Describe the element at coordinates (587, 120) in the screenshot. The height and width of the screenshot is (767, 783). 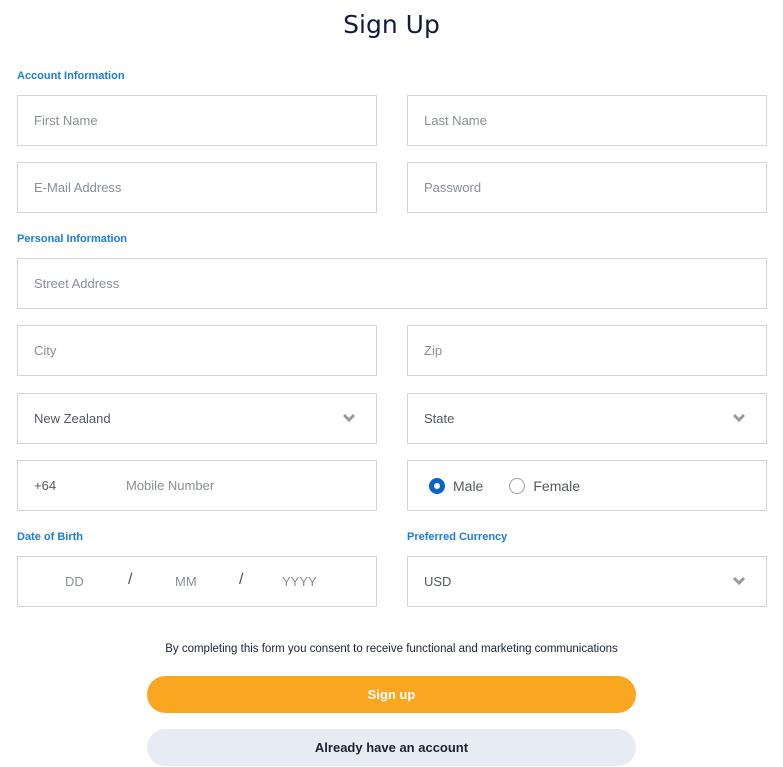
I see `last-name-input: Last Name` at that location.